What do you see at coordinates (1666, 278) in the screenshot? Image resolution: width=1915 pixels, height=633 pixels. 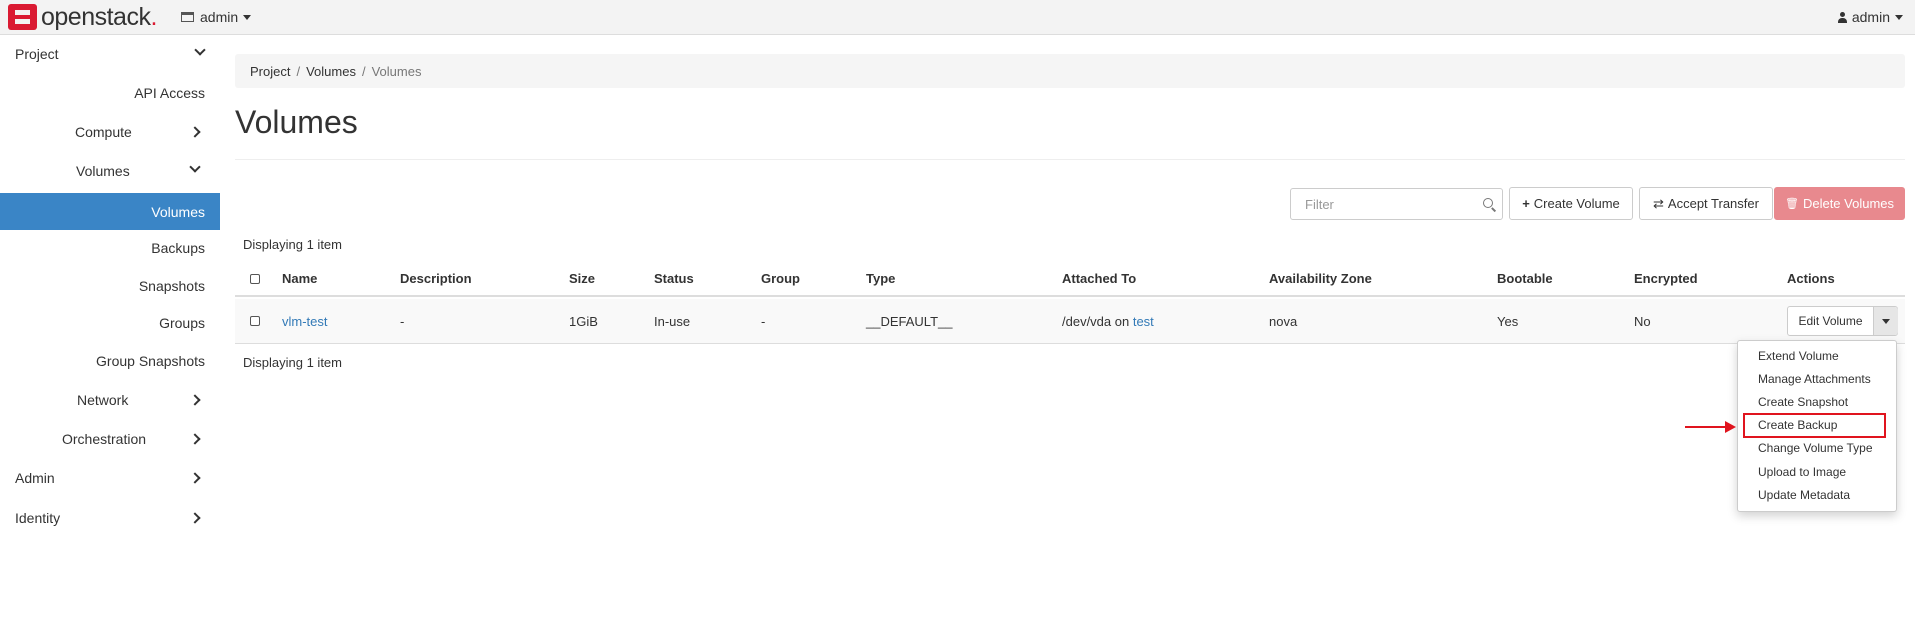 I see `column-header: Encrypted` at bounding box center [1666, 278].